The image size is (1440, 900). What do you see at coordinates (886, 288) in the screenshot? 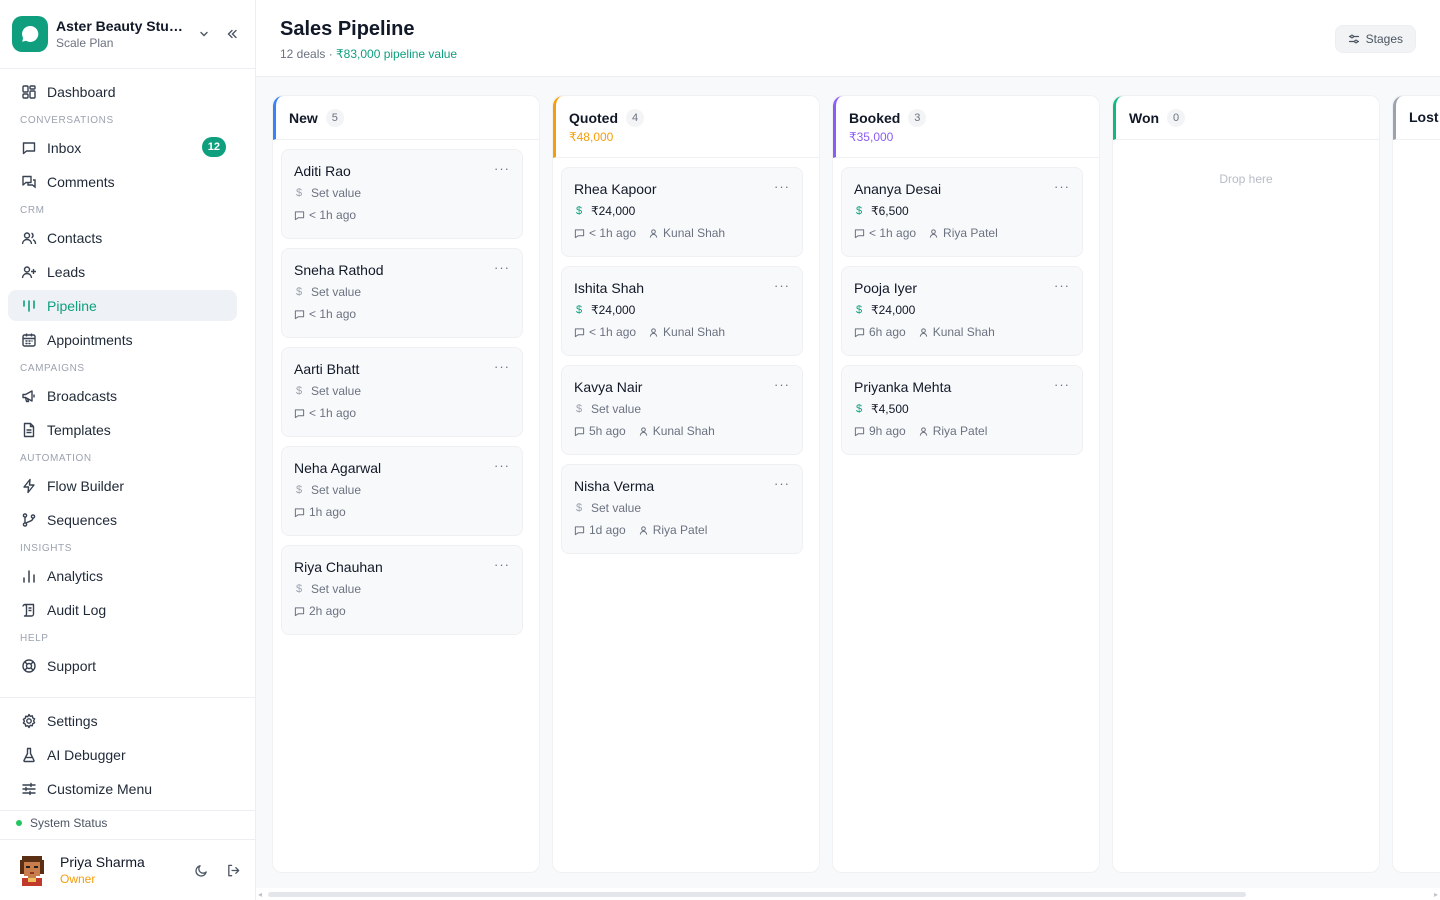
I see `deal-contact-name: Pooja Iyer` at bounding box center [886, 288].